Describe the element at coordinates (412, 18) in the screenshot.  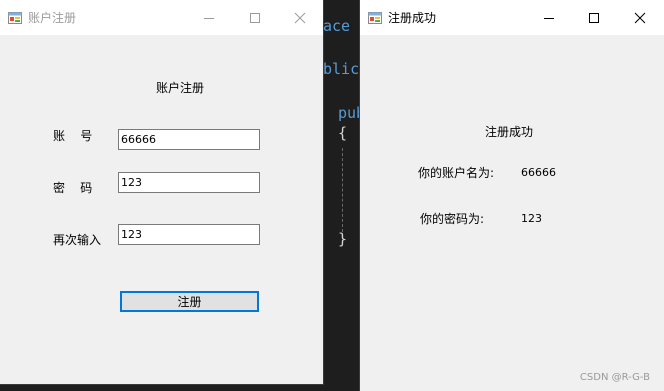
I see `success-window-title: 注册成功` at that location.